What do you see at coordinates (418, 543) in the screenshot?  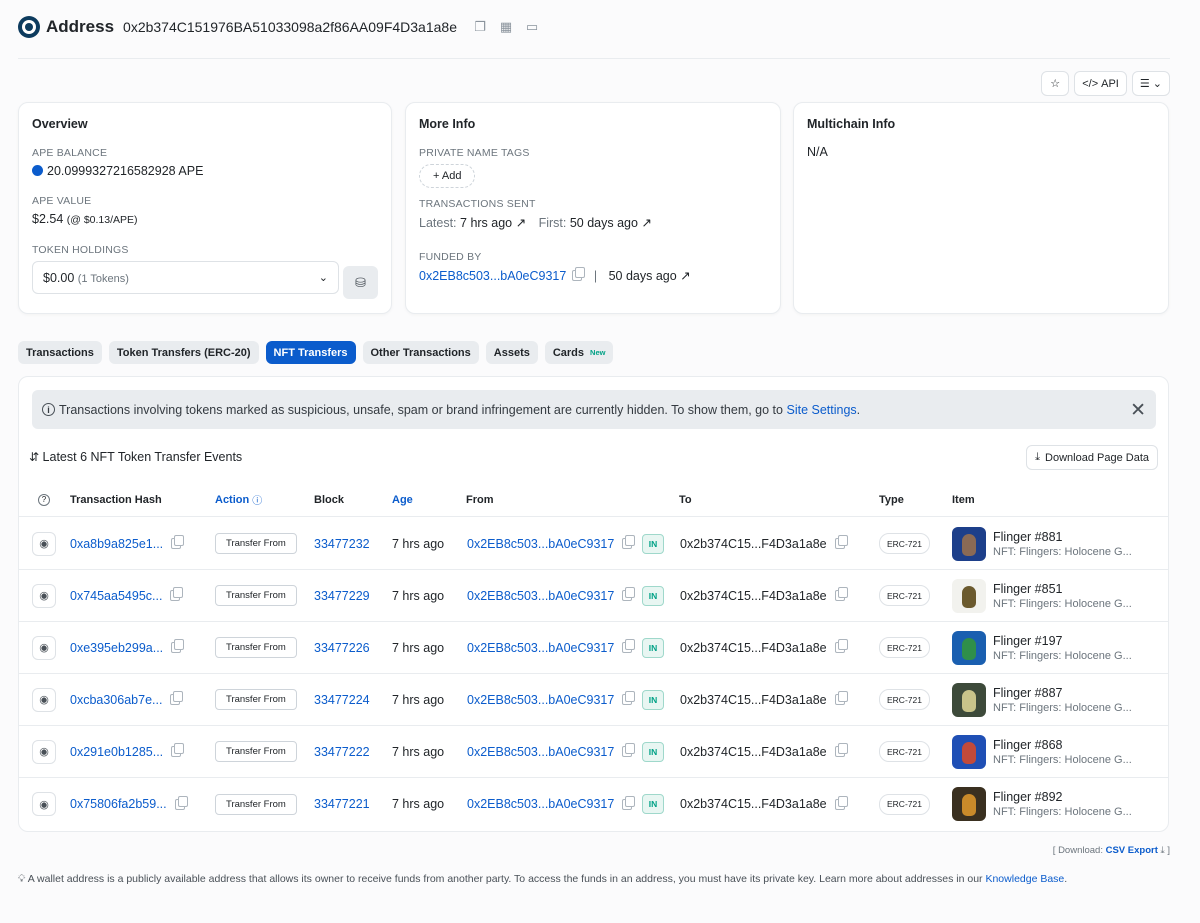 I see `age-text: 7 hrs ago` at bounding box center [418, 543].